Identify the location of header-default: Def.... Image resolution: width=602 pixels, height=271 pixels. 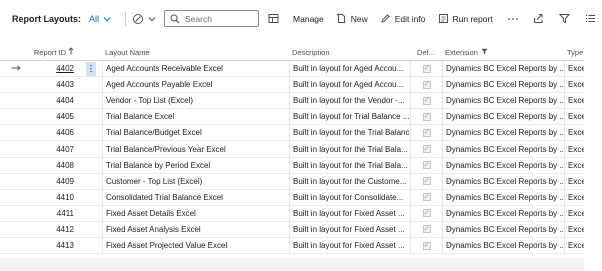
(426, 52).